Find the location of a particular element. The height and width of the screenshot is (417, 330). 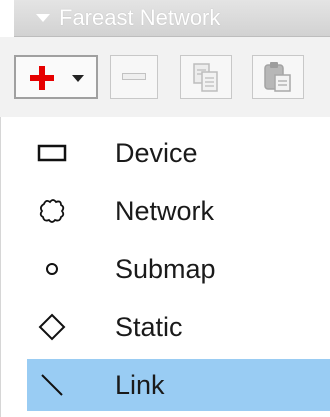

copy-icon is located at coordinates (205, 77).